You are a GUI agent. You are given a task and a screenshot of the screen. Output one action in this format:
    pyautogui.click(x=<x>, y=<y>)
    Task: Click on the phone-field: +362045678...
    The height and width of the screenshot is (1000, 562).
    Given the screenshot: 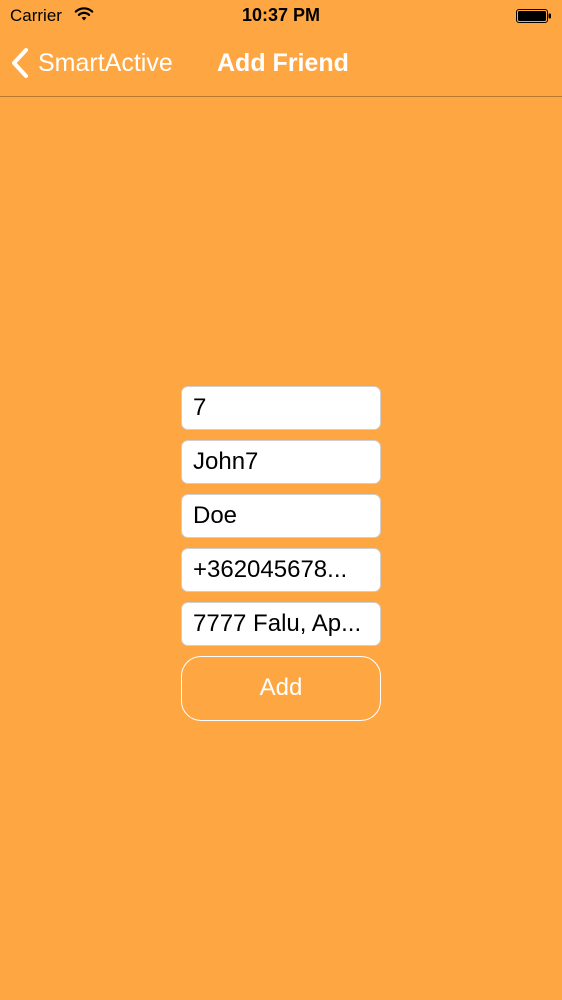 What is the action you would take?
    pyautogui.click(x=281, y=570)
    